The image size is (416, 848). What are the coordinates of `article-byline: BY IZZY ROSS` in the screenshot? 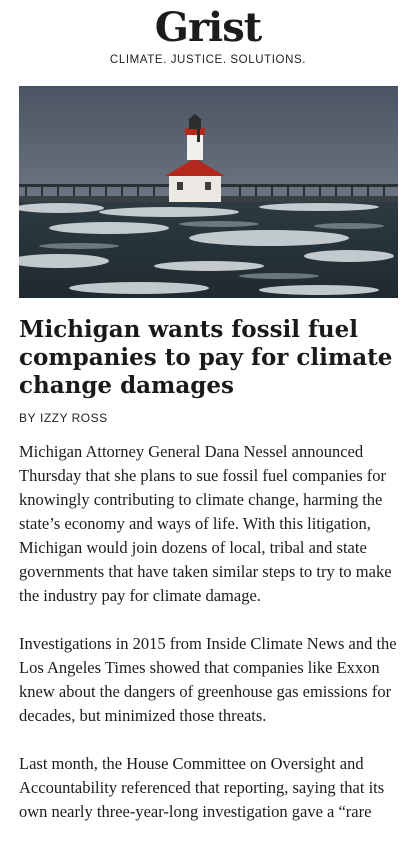 It's located at (63, 418).